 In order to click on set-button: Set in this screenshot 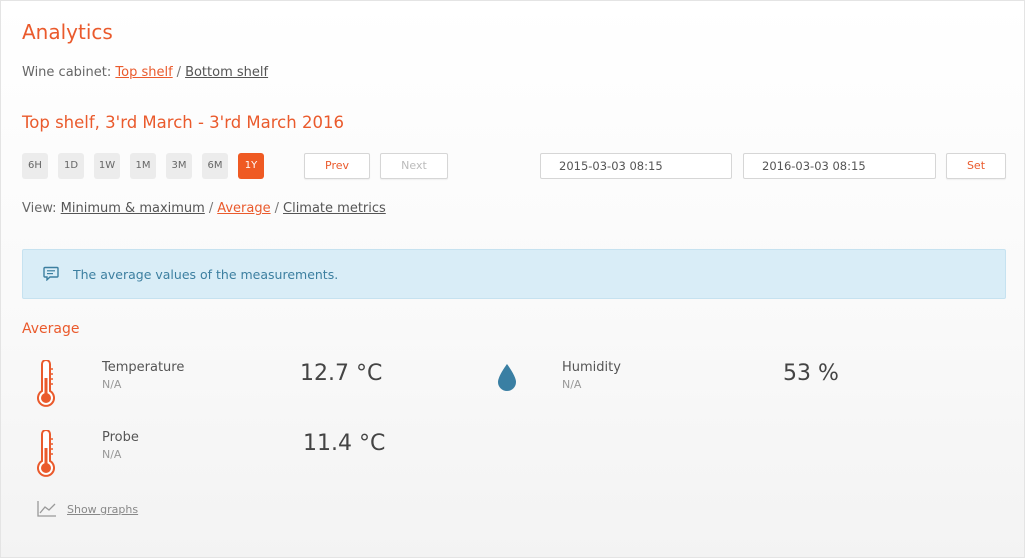, I will do `click(976, 166)`.